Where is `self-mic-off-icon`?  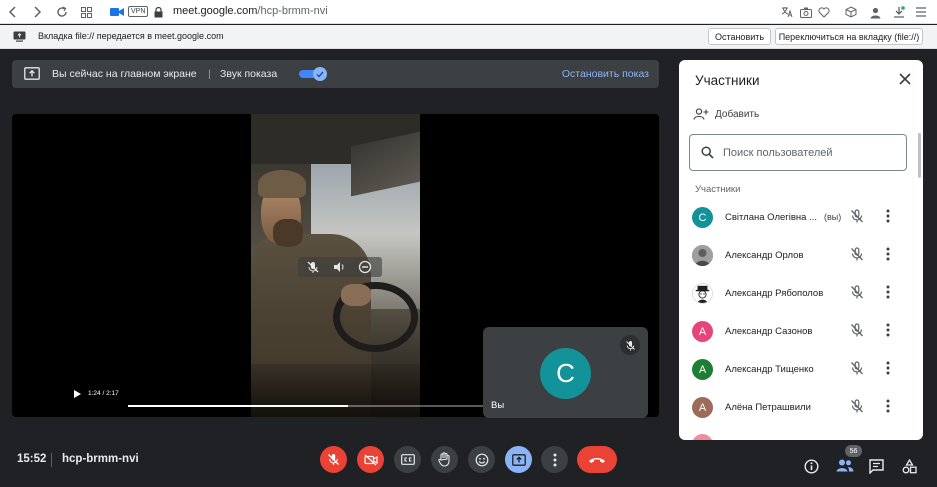
self-mic-off-icon is located at coordinates (630, 345).